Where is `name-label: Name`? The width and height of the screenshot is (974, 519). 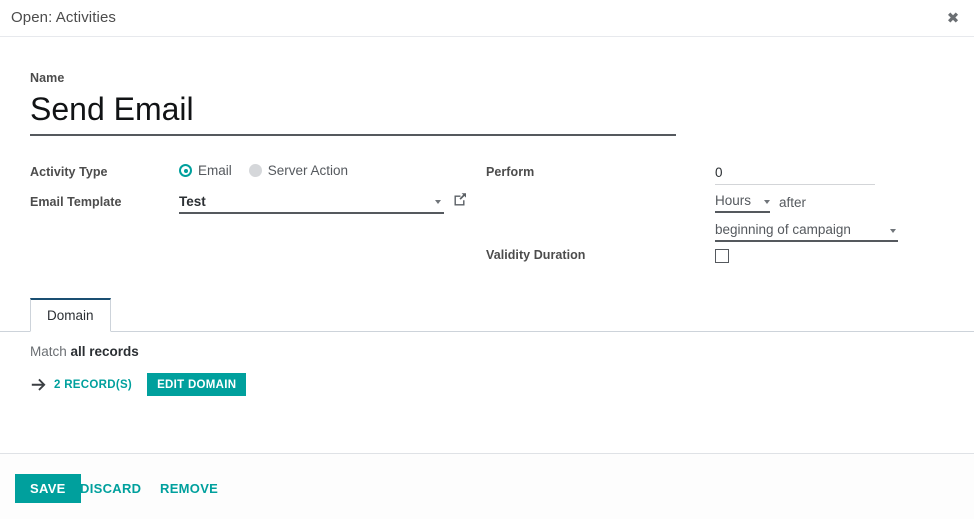
name-label: Name is located at coordinates (47, 78).